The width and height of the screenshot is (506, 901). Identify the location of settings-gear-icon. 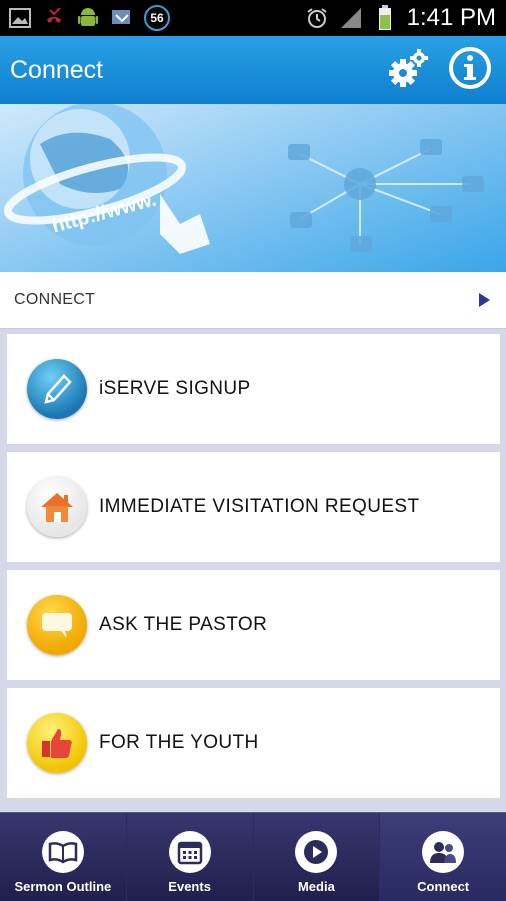
(408, 70).